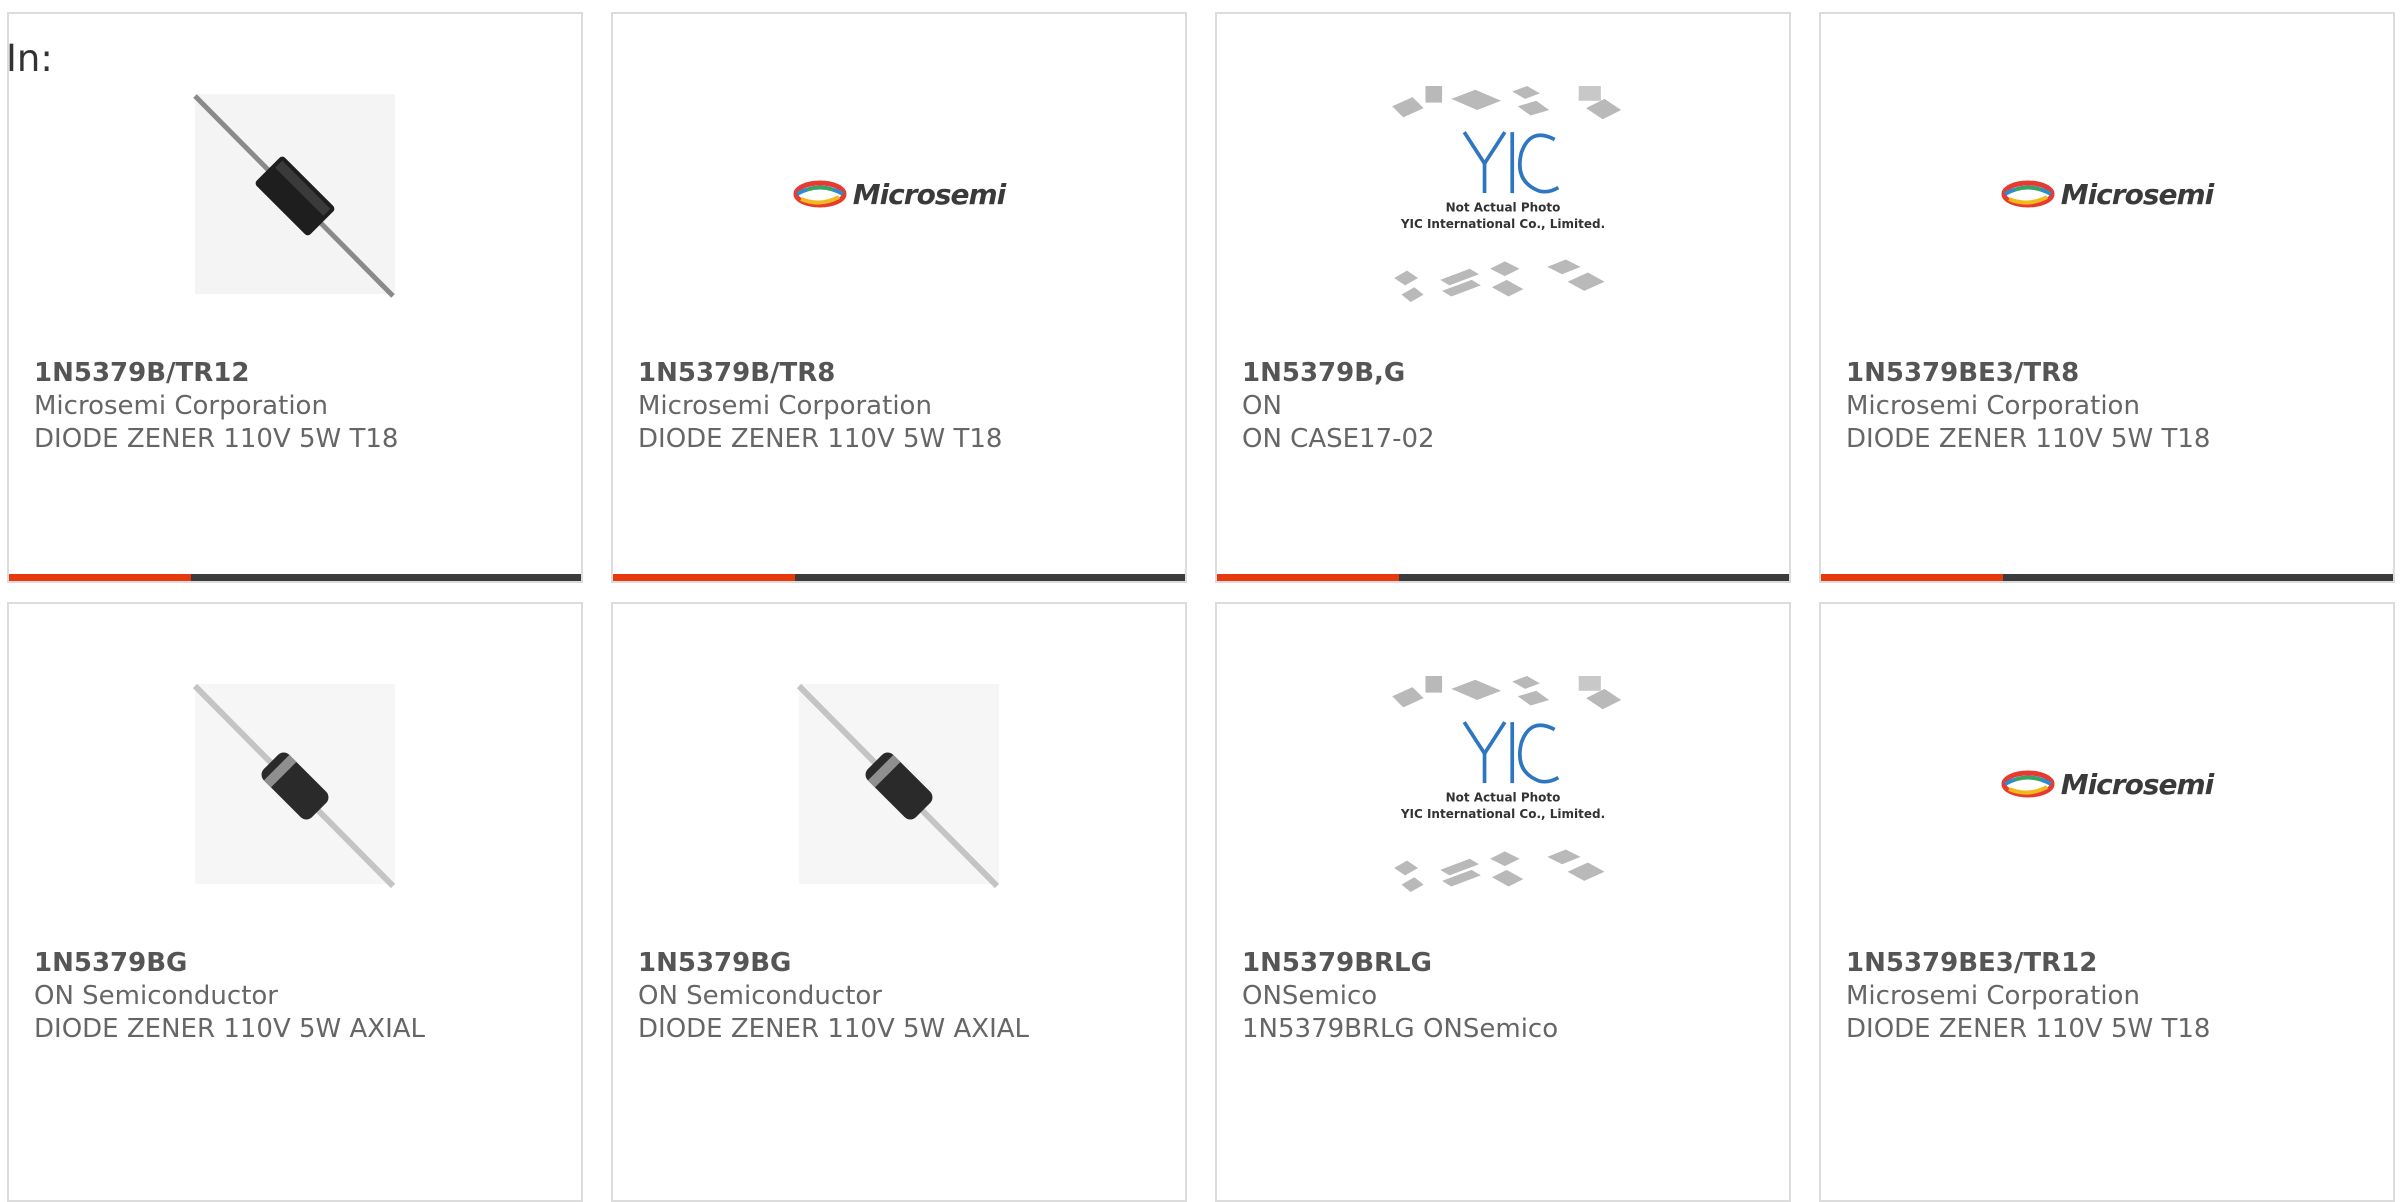 The width and height of the screenshot is (2400, 1202). Describe the element at coordinates (1310, 996) in the screenshot. I see `manufacturer-name: ONSemico` at that location.